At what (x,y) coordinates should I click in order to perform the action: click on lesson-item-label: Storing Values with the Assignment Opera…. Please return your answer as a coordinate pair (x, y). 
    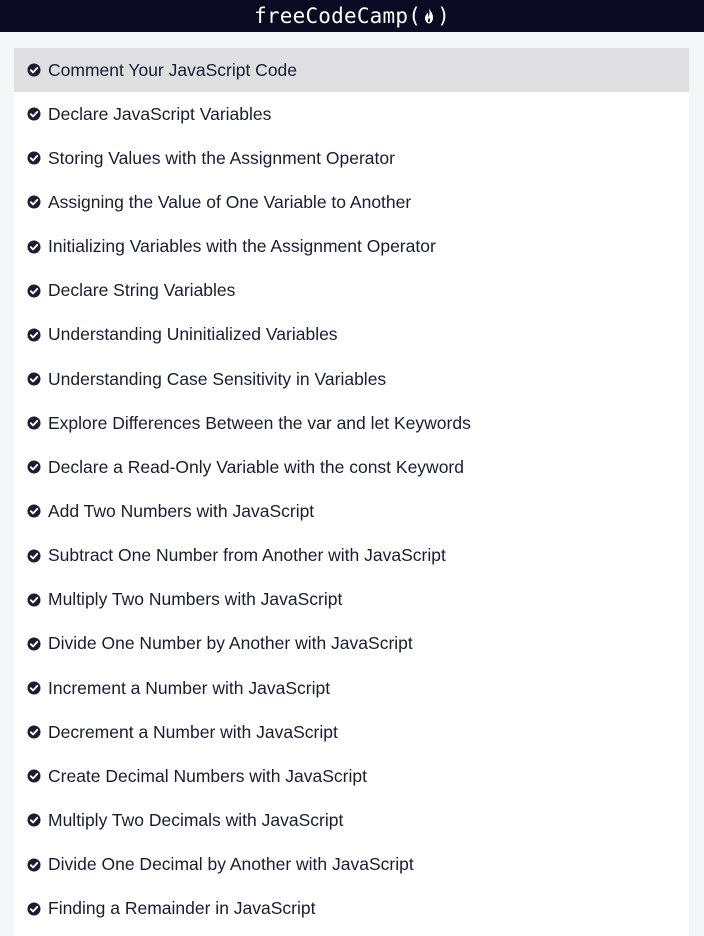
    Looking at the image, I should click on (221, 157).